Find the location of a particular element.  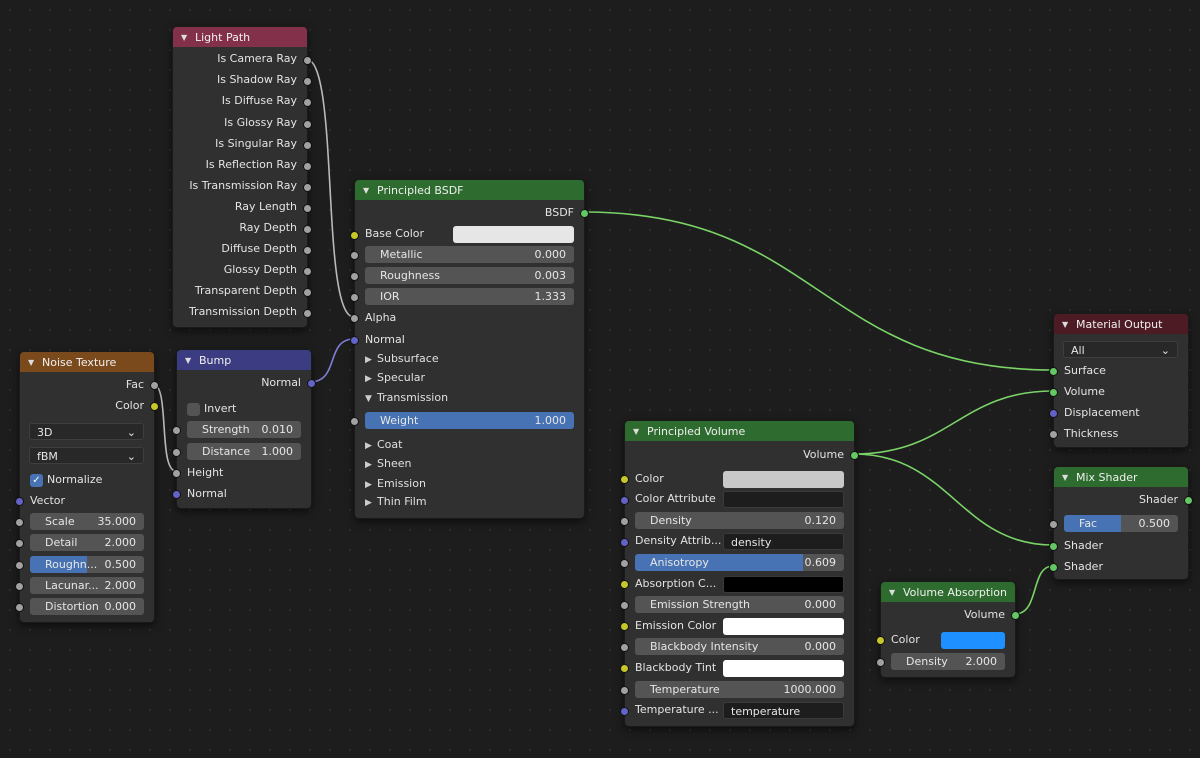

distortion-socket is located at coordinates (19, 607).